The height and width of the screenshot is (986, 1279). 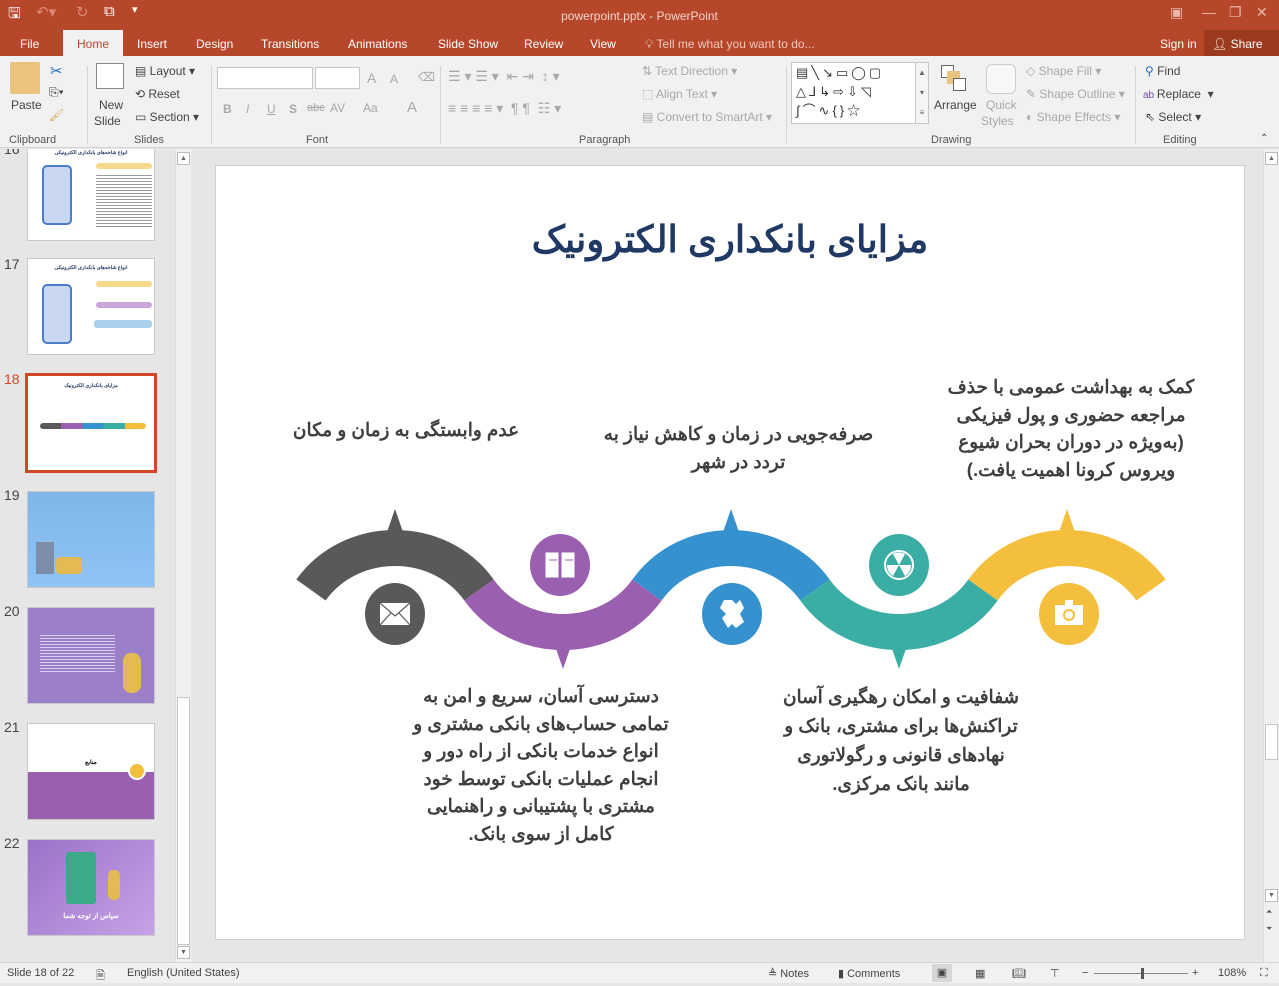 I want to click on thumbnail-scrollbar: ▲ ▼, so click(x=183, y=555).